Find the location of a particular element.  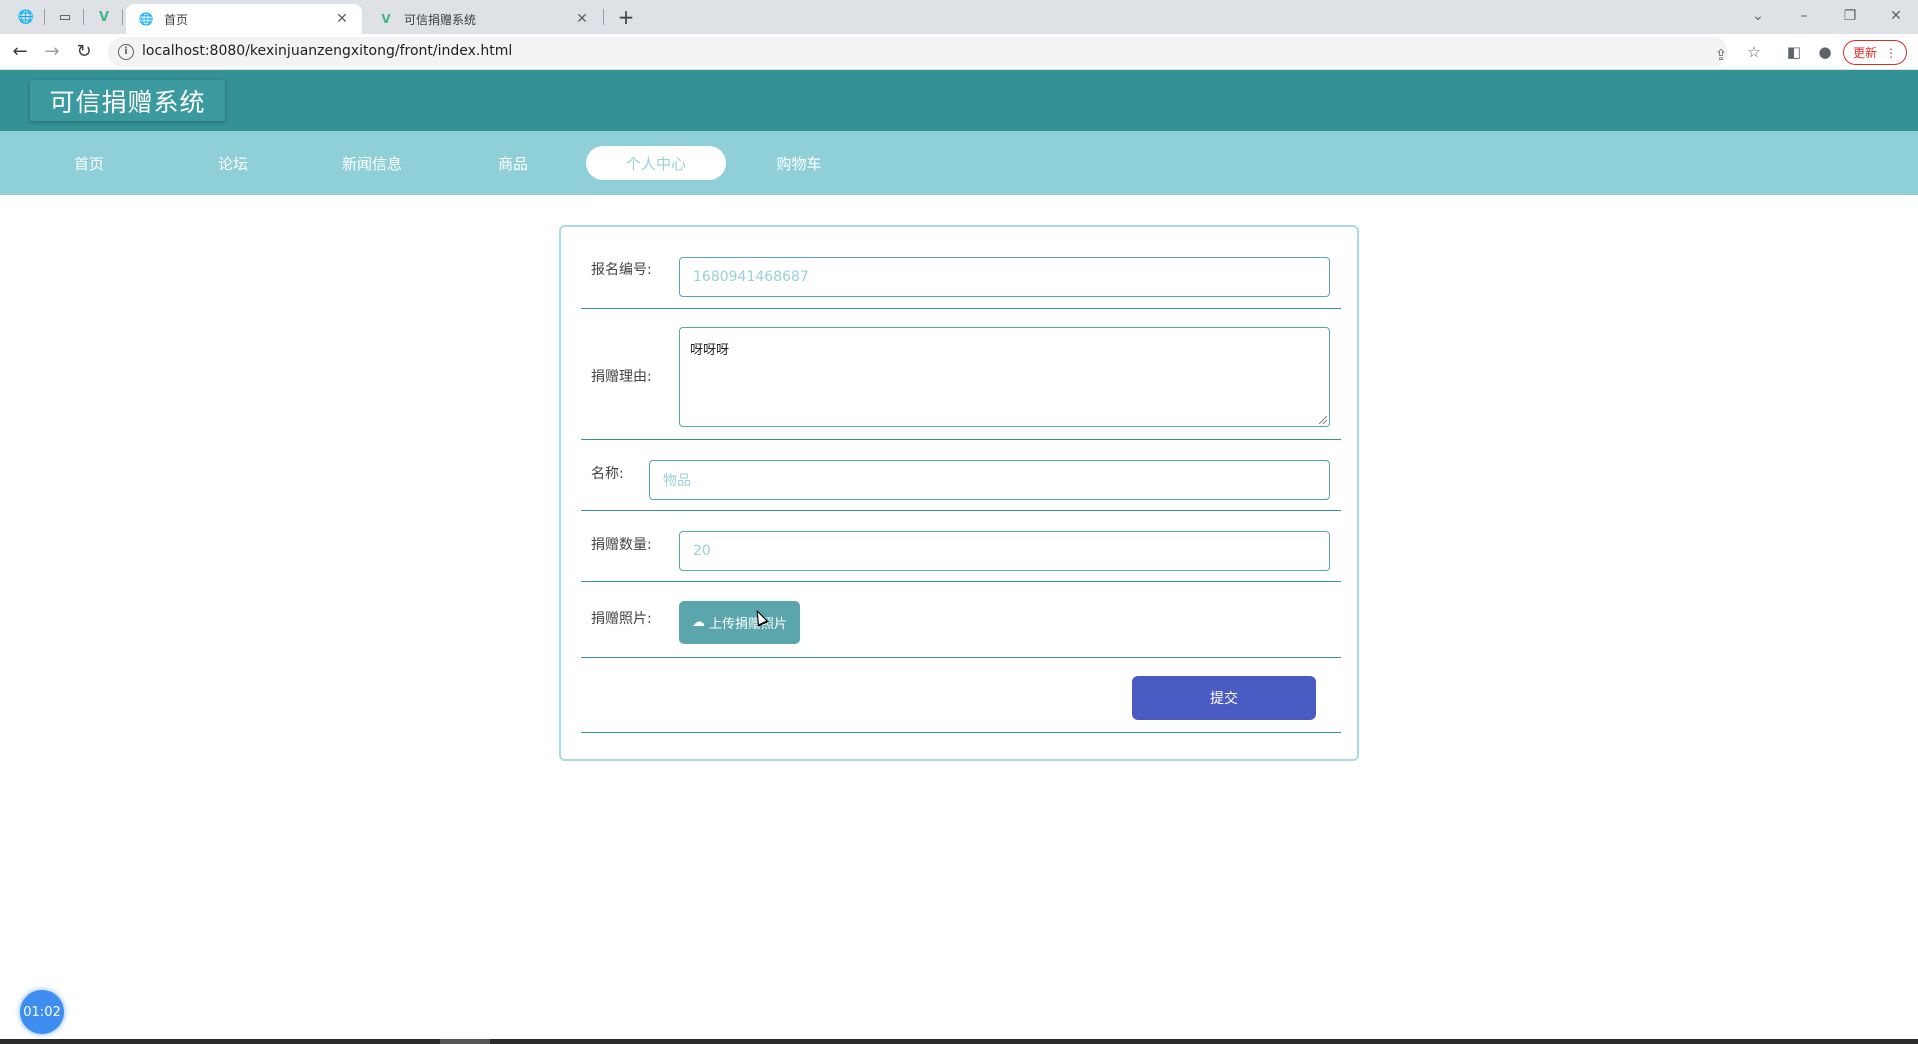

bottom-bar-segment is located at coordinates (465, 1041).